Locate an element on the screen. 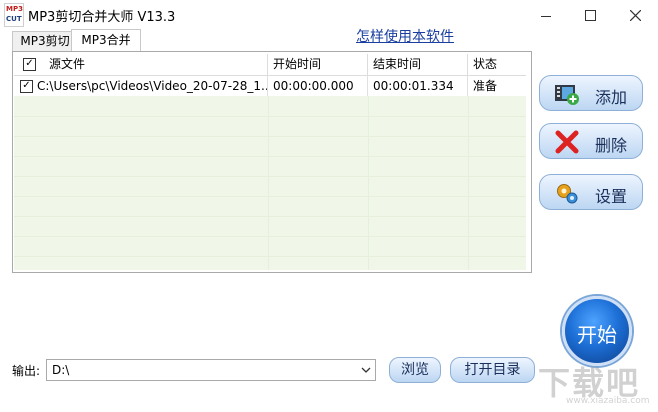  table-header: ✓ 源文件 开始时间 结束时间 状态 is located at coordinates (270, 65).